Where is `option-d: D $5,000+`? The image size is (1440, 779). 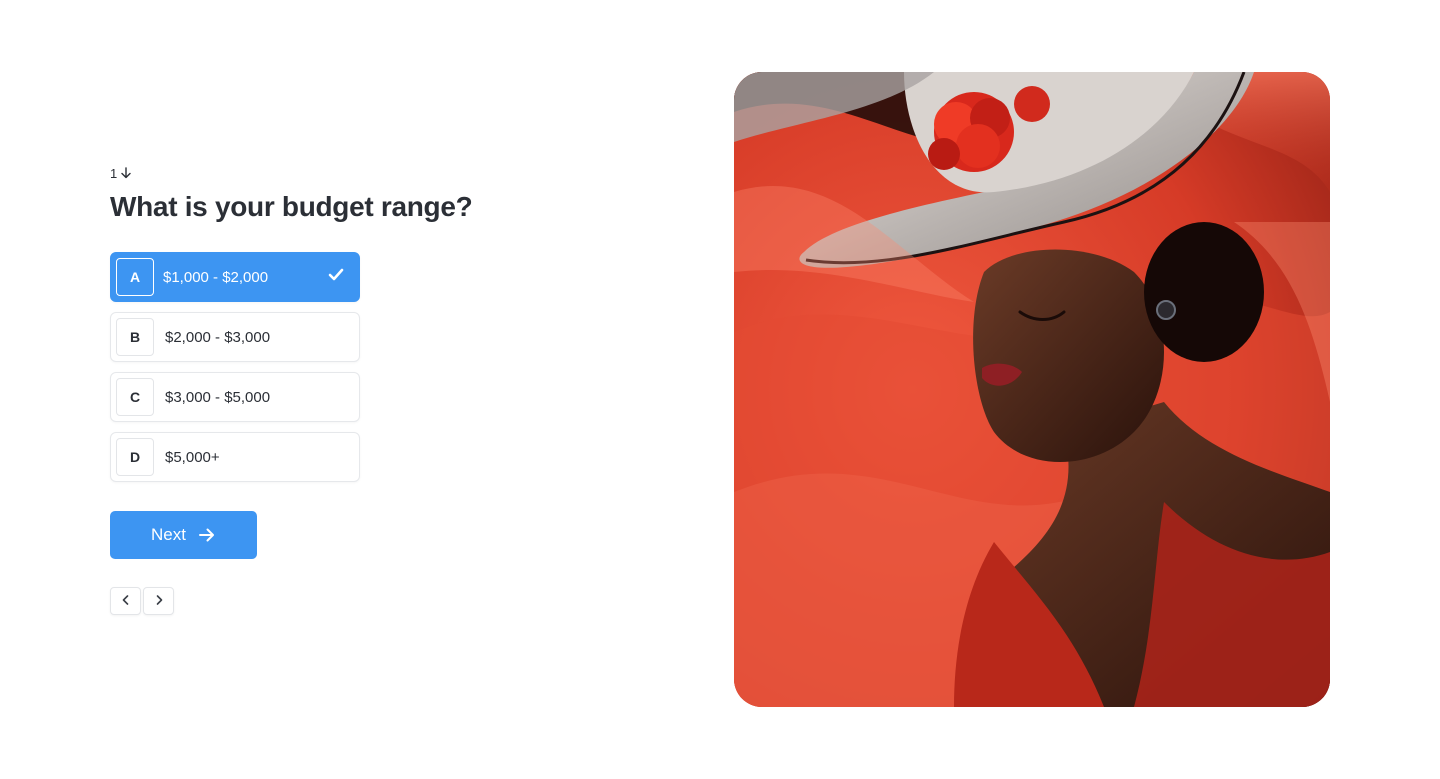
option-d: D $5,000+ is located at coordinates (235, 457).